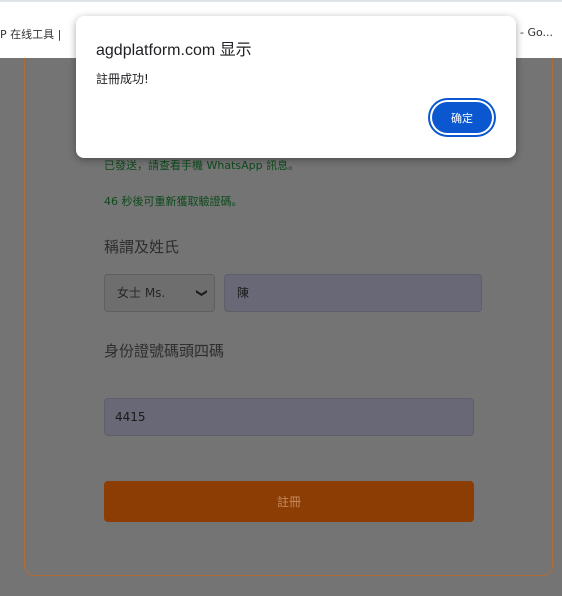 The image size is (562, 596). Describe the element at coordinates (289, 417) in the screenshot. I see `id-number-input: 4415` at that location.